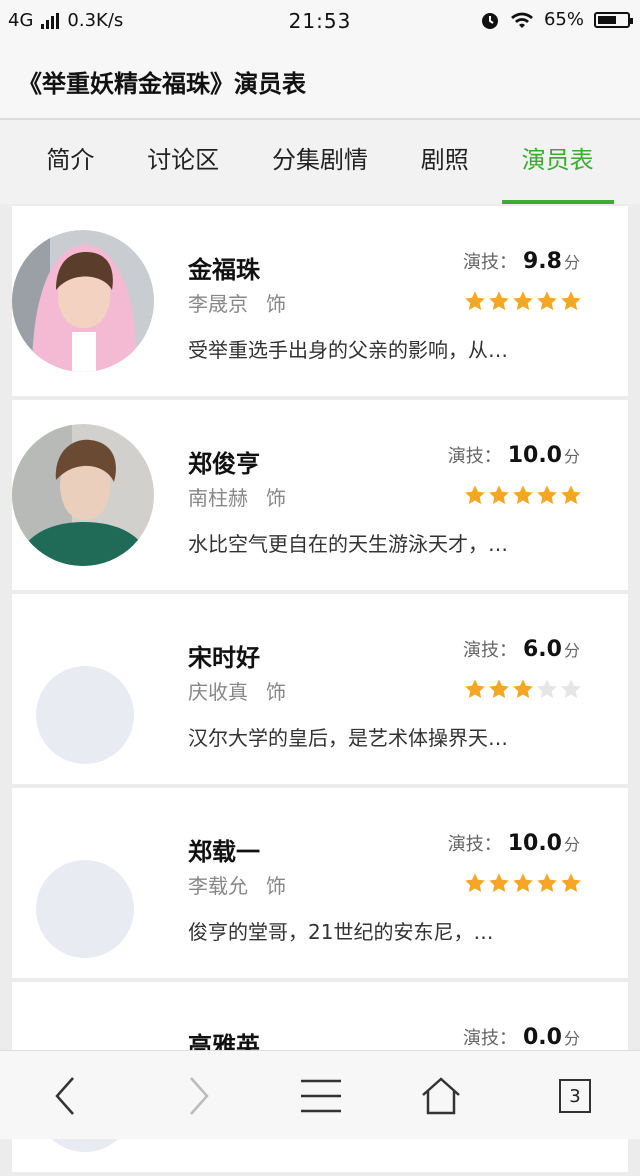 This screenshot has width=640, height=1176. I want to click on score-value: 0.0, so click(542, 1037).